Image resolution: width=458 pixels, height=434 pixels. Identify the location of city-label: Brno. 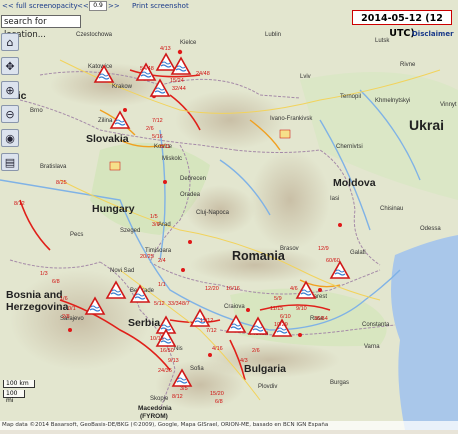
(36, 111).